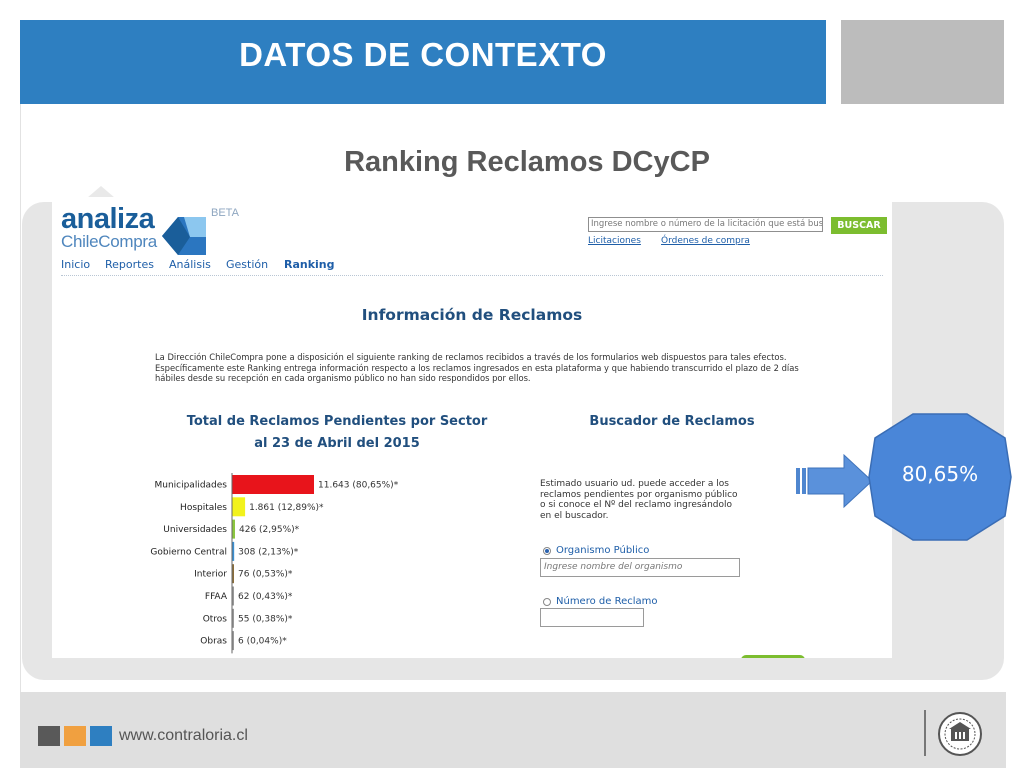 The width and height of the screenshot is (1024, 768). What do you see at coordinates (75, 264) in the screenshot?
I see `nav-item-inicio: Inicio` at bounding box center [75, 264].